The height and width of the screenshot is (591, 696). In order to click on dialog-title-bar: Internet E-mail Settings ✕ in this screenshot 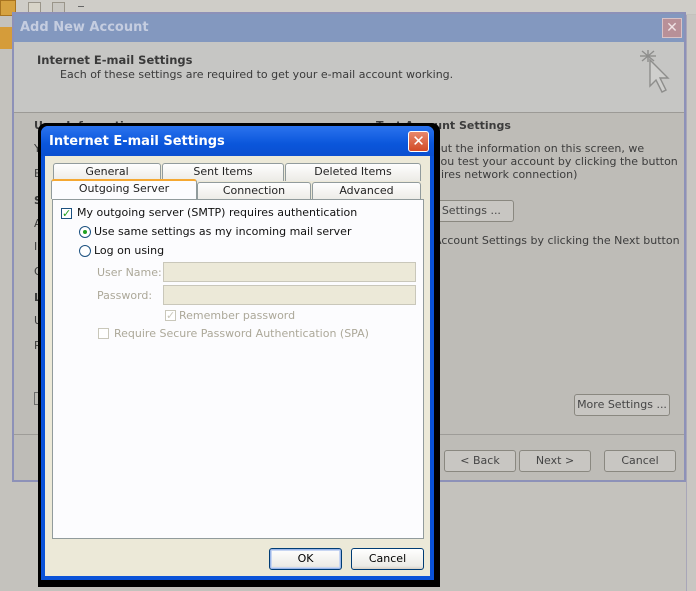, I will do `click(237, 141)`.